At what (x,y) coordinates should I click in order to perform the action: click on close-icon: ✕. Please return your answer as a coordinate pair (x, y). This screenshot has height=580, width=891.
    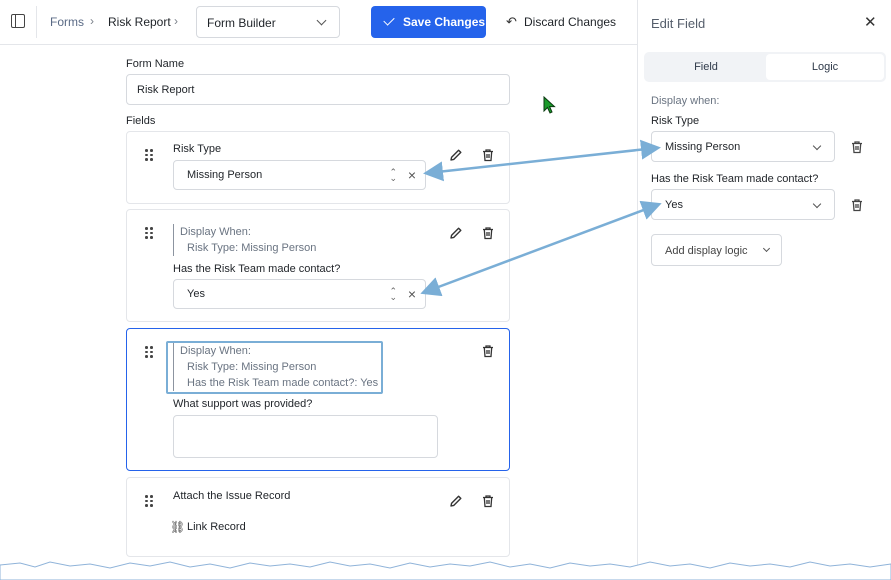
    Looking at the image, I should click on (870, 22).